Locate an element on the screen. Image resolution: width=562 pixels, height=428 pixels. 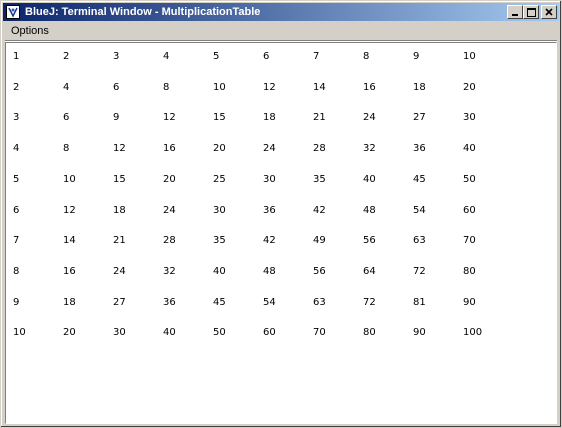
close-button is located at coordinates (549, 12).